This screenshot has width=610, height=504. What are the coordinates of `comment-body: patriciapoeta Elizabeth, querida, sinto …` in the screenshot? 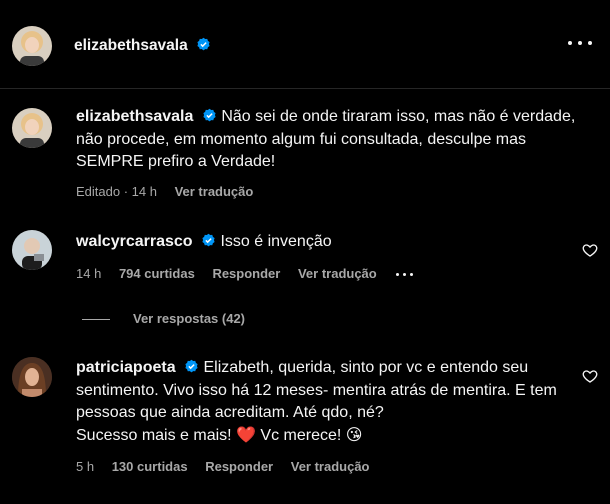 It's located at (326, 402).